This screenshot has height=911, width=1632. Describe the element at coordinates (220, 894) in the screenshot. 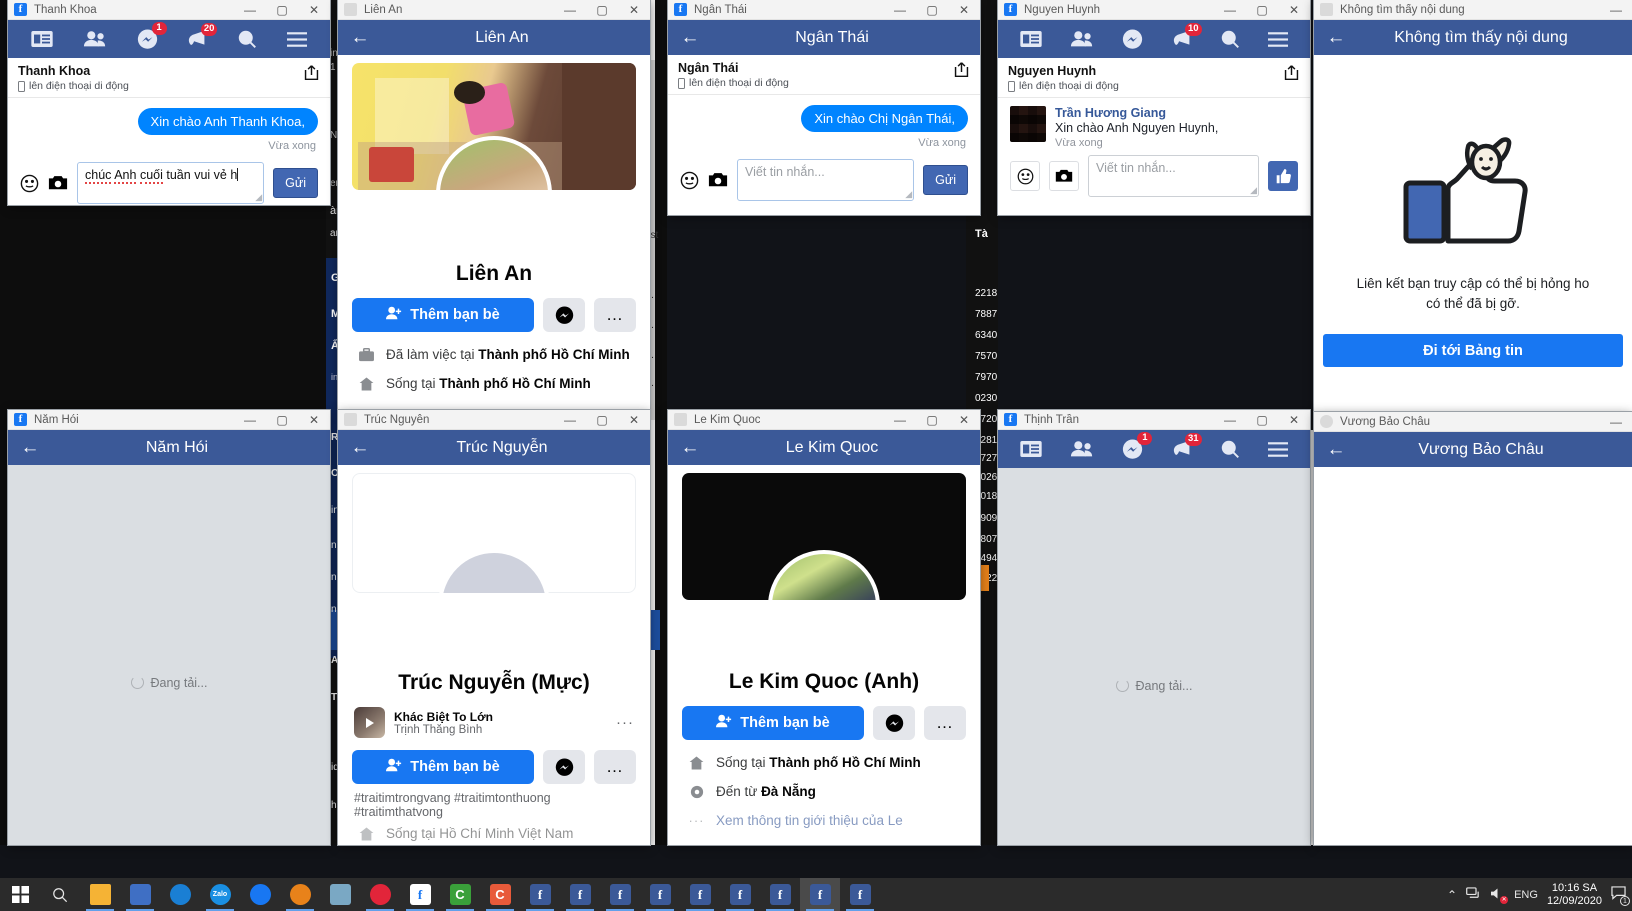

I see `zalo-icon: Zalo` at that location.